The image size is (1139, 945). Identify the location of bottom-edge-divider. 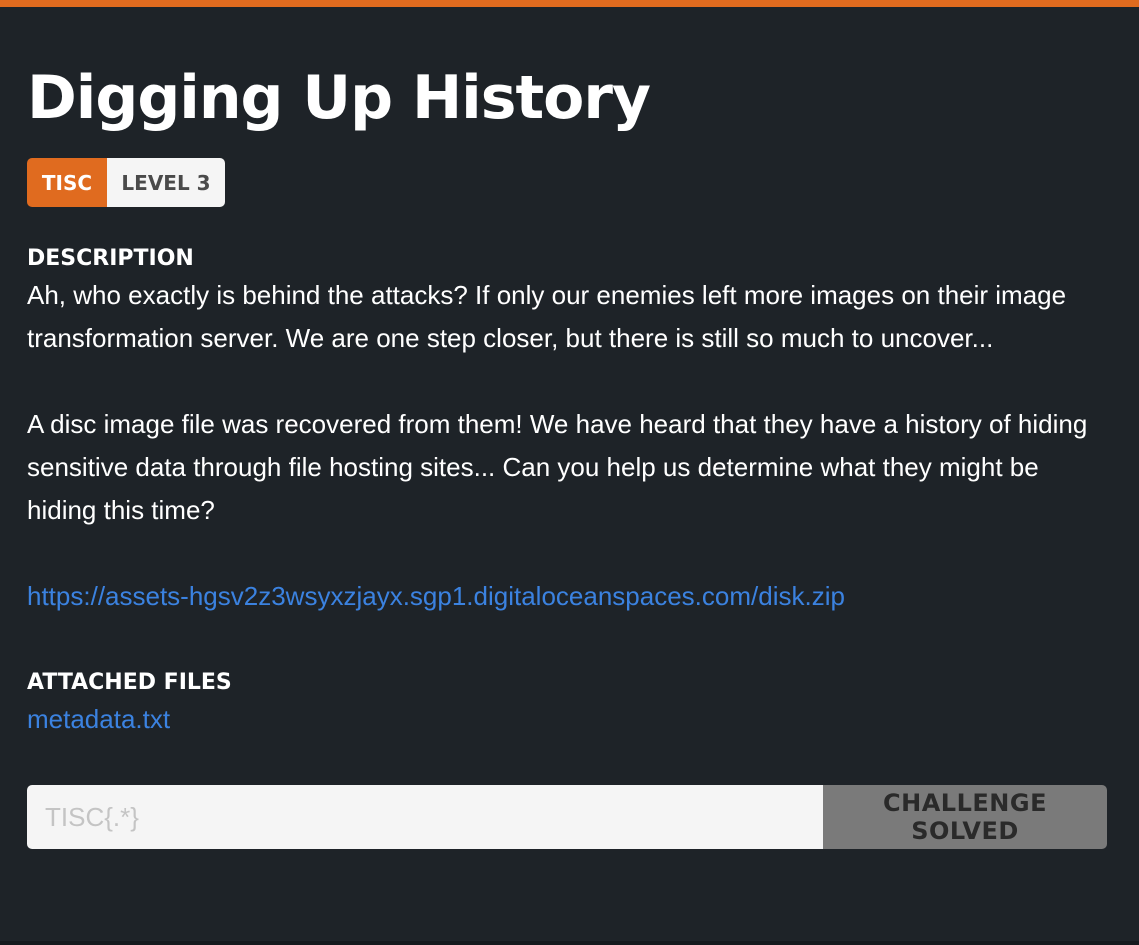
(569, 943).